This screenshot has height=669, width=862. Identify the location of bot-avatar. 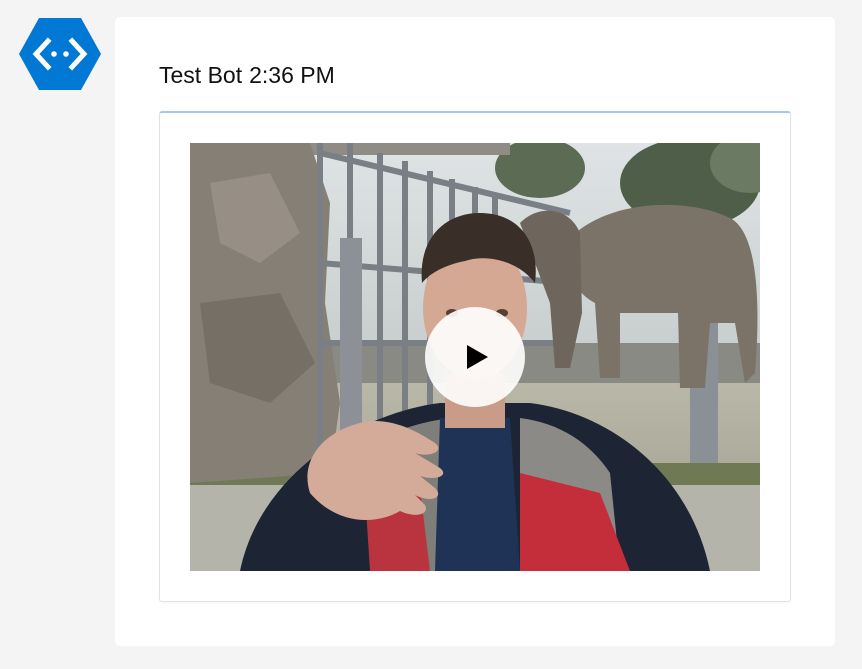
(60, 54).